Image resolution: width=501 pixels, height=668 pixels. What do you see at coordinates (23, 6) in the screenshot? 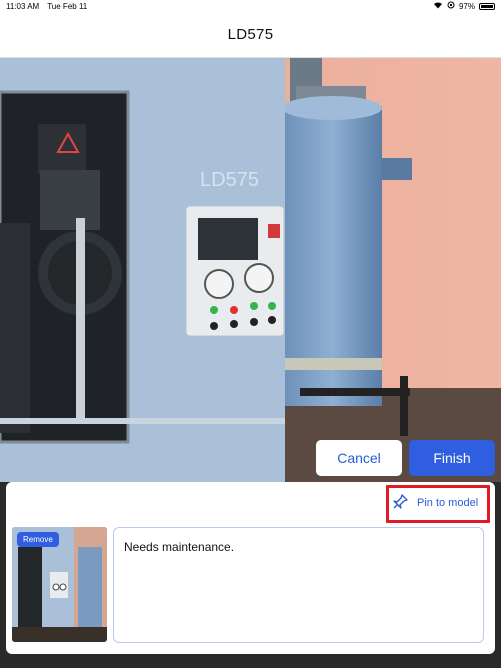
I see `status-time: 11:03 AM` at bounding box center [23, 6].